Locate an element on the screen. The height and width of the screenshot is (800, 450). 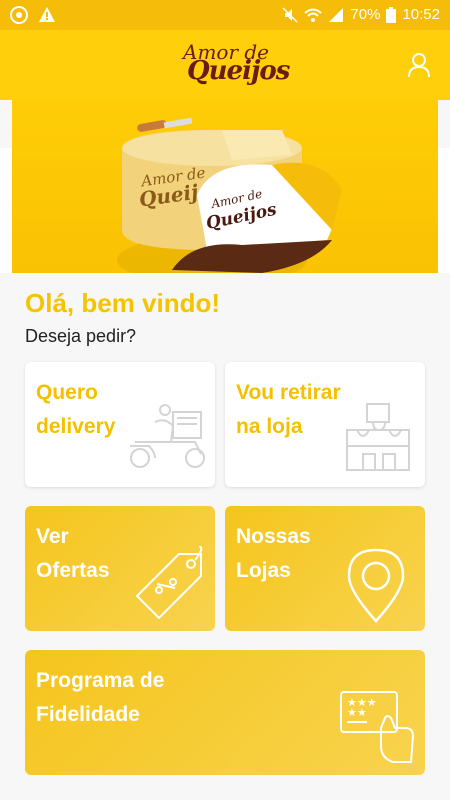
warning-icon is located at coordinates (47, 14).